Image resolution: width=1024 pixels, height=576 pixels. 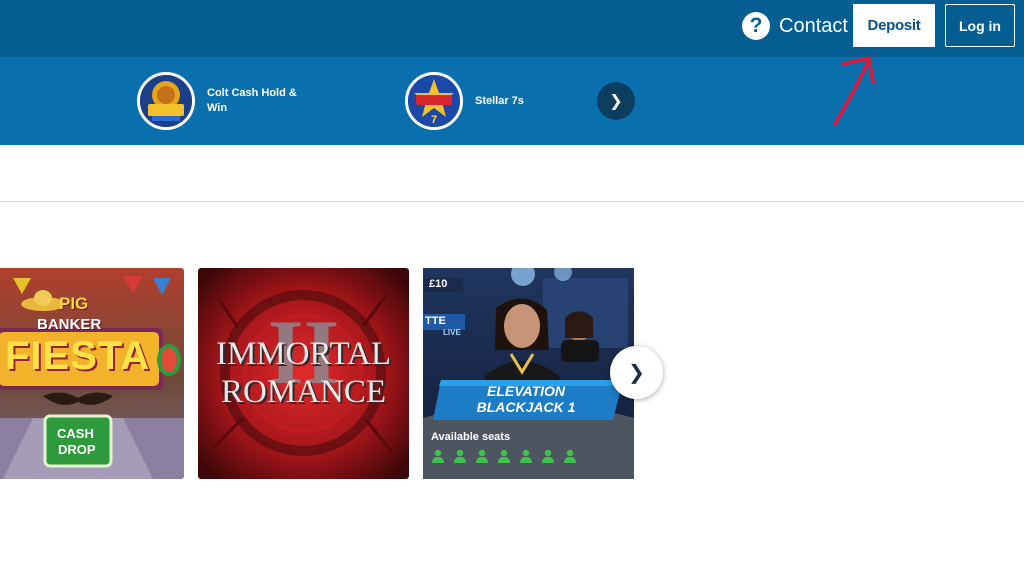 I want to click on top-header: ? Contact Deposit Log in, so click(x=512, y=28).